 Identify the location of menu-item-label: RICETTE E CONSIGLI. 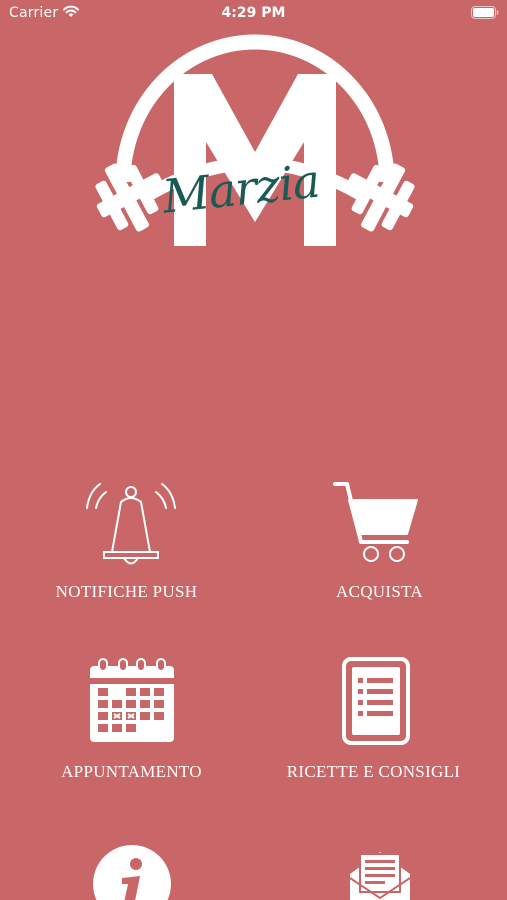
(373, 771).